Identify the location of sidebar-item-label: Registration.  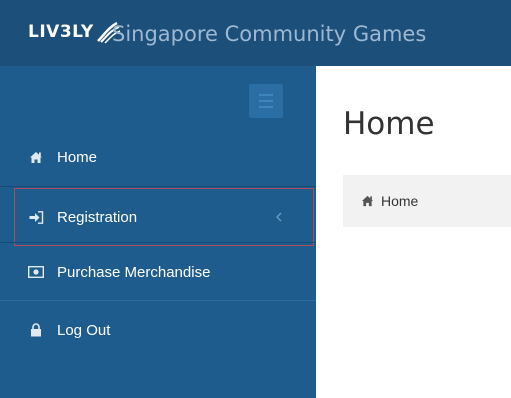
(97, 217).